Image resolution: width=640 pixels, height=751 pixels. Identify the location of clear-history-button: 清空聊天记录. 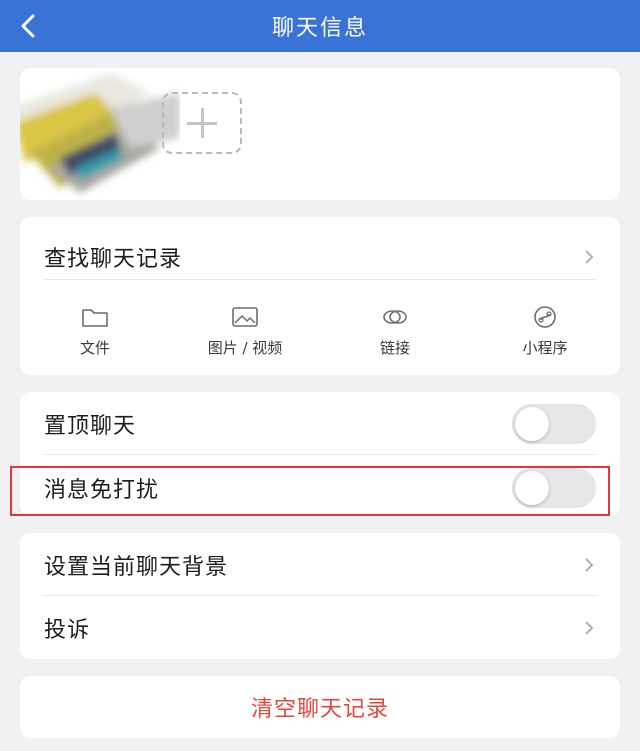
(320, 707).